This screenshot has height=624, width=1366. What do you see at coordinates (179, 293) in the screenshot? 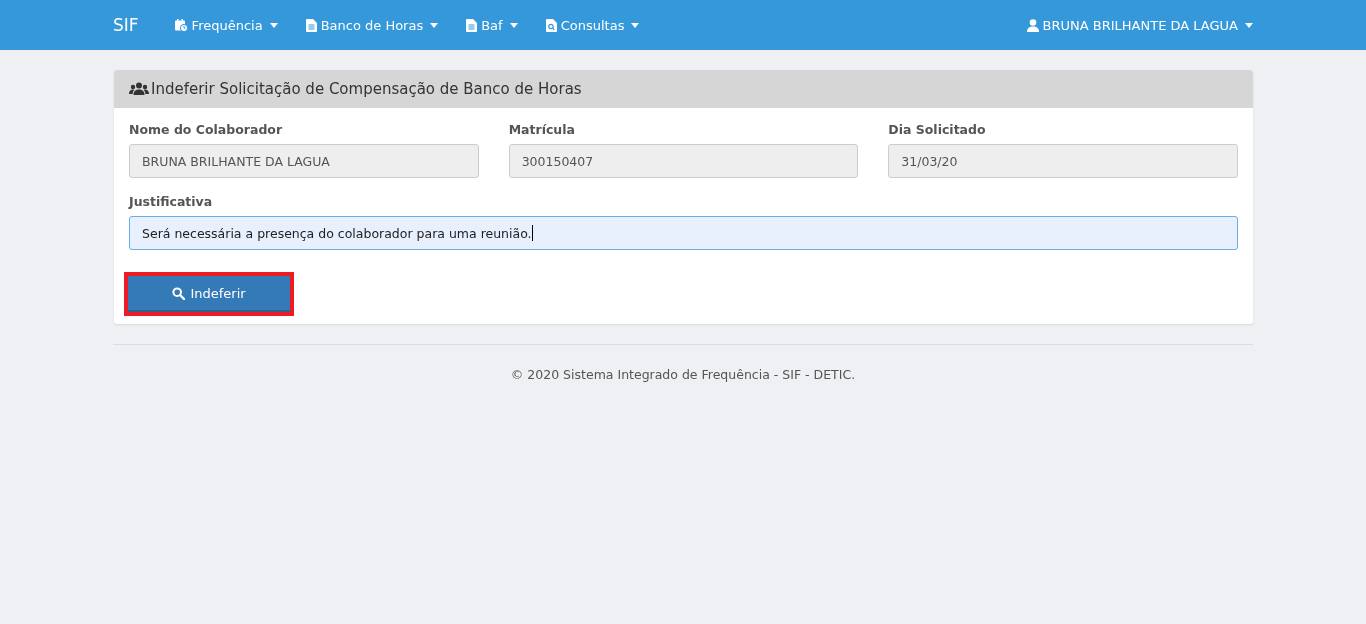
I see `search-icon` at bounding box center [179, 293].